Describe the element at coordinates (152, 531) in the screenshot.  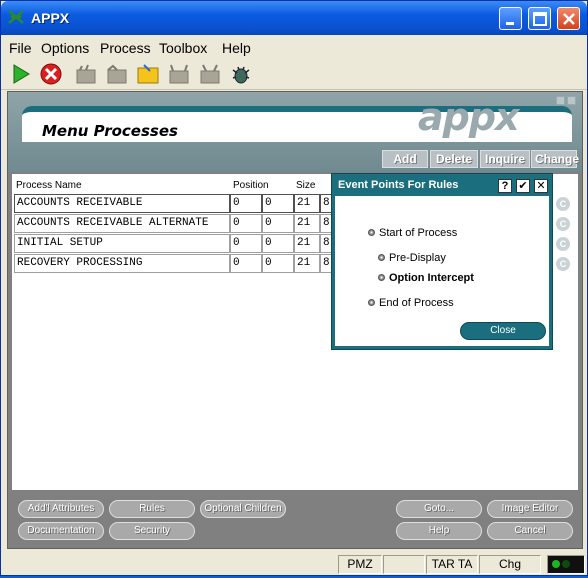
I see `security-button: Security` at that location.